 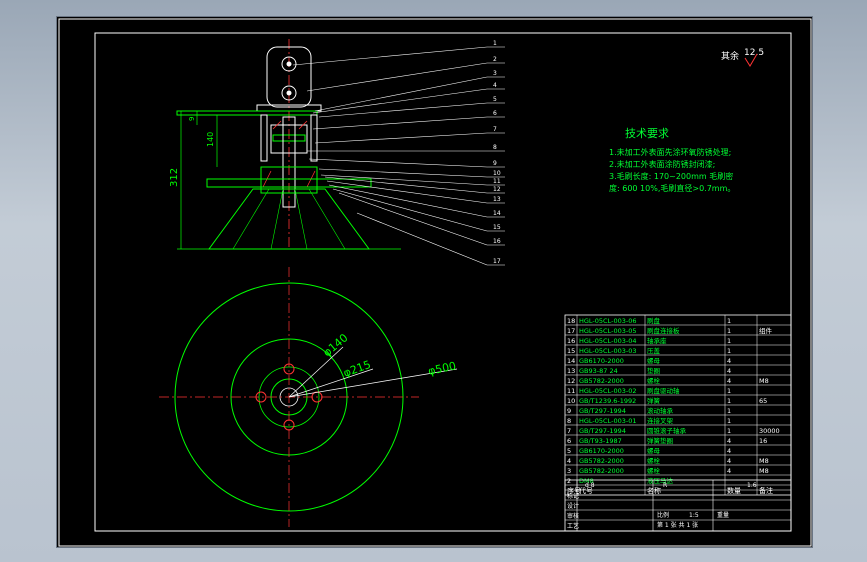 What do you see at coordinates (497, 199) in the screenshot?
I see `balloon-number: 13` at bounding box center [497, 199].